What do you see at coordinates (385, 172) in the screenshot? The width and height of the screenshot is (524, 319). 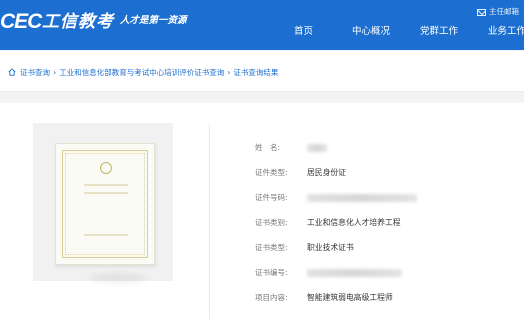 I see `field-id-type: 证件类型: 居民身份证` at bounding box center [385, 172].